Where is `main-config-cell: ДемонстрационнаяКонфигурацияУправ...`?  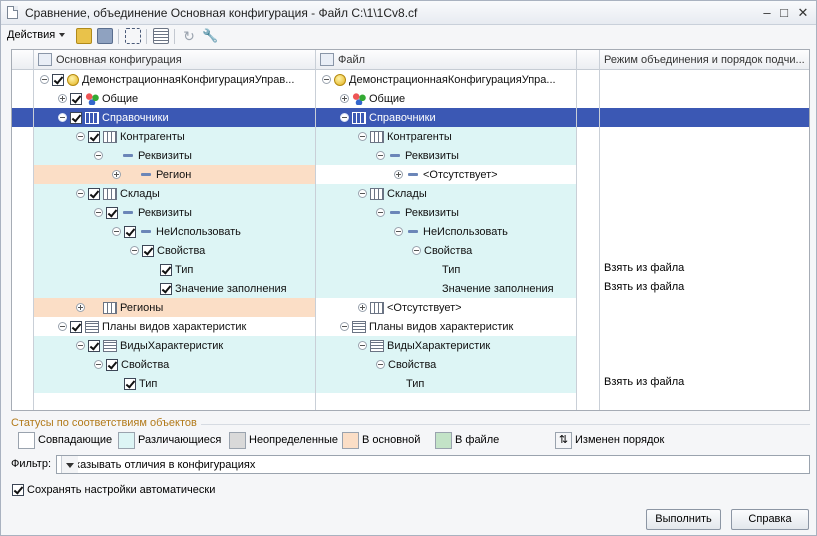
main-config-cell: ДемонстрационнаяКонфигурацияУправ... is located at coordinates (174, 79).